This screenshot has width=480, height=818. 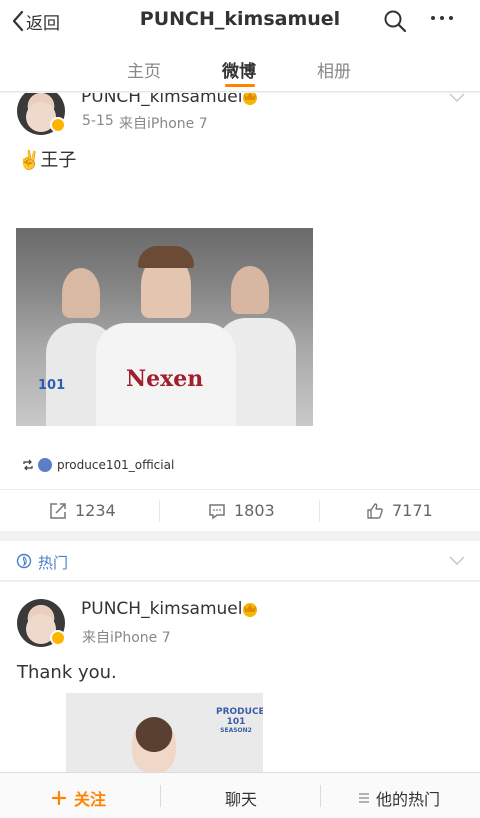 I want to click on comment-button: 1803, so click(x=241, y=510).